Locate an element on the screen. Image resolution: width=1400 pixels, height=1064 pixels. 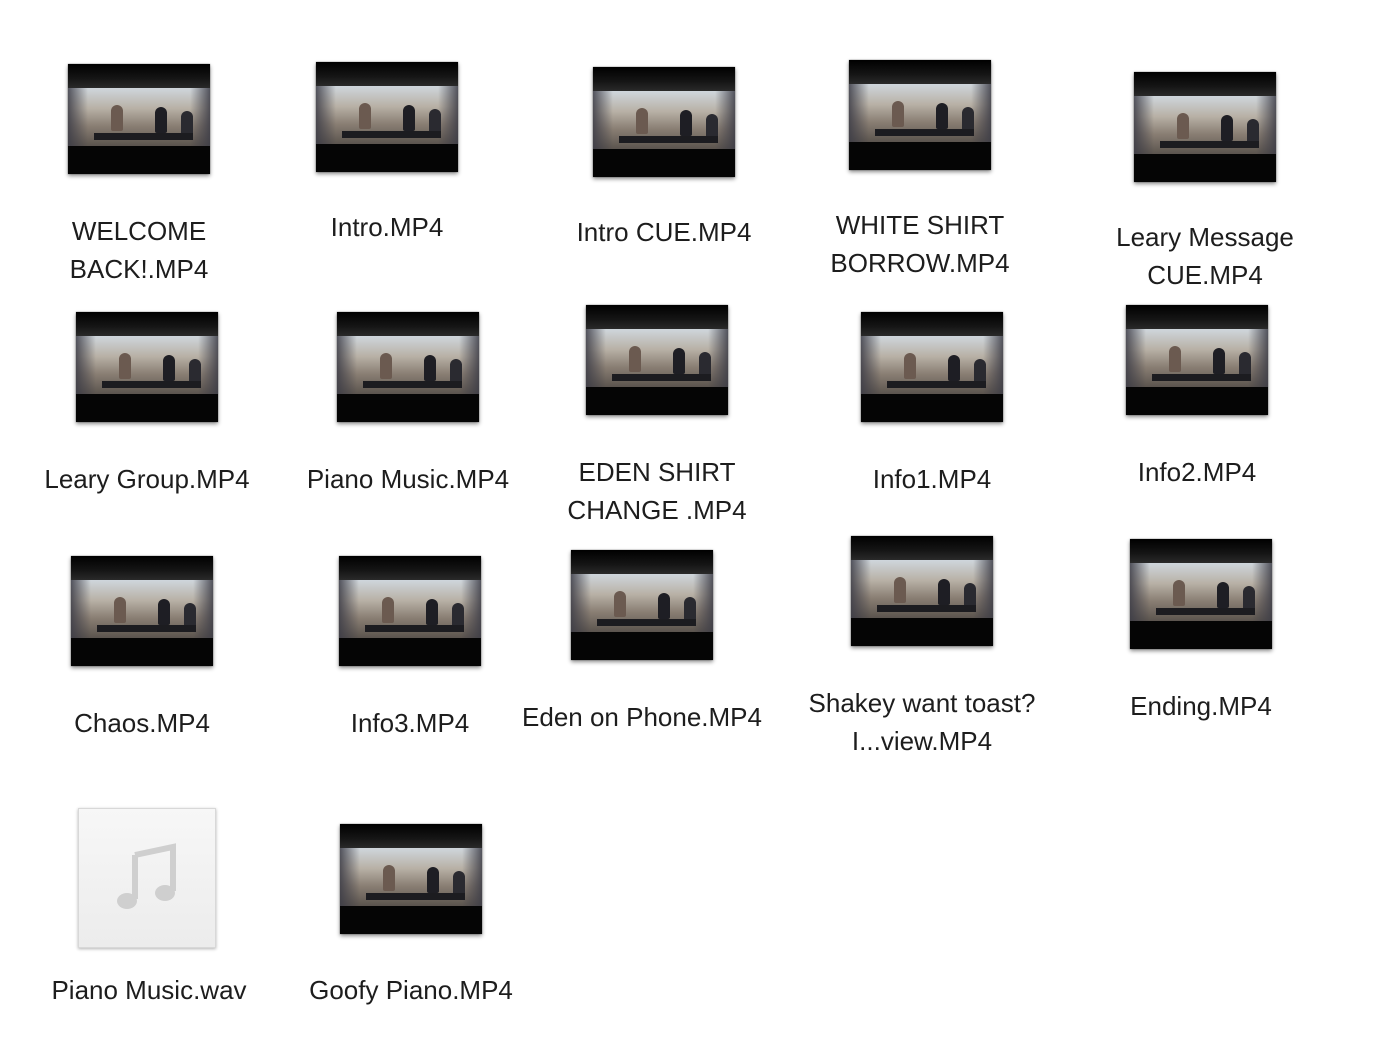
file-item-chaos: Chaos.MP4 is located at coordinates (142, 676).